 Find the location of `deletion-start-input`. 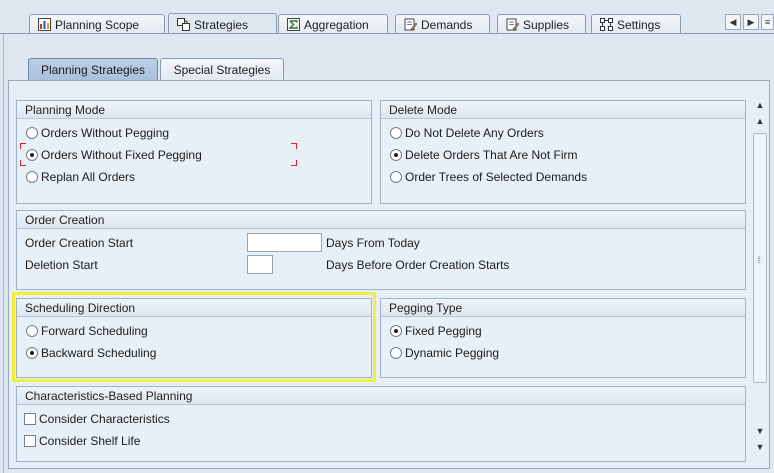

deletion-start-input is located at coordinates (260, 264).